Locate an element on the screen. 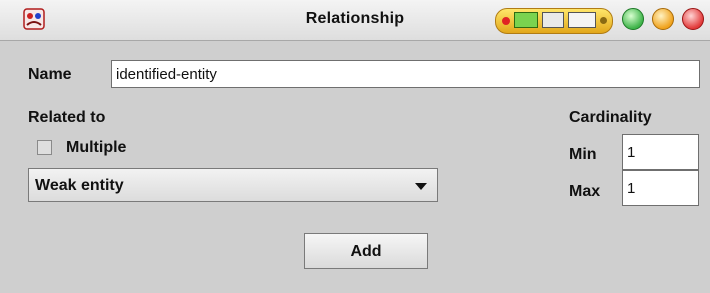 Image resolution: width=710 pixels, height=293 pixels. titlebar-toolbar is located at coordinates (554, 21).